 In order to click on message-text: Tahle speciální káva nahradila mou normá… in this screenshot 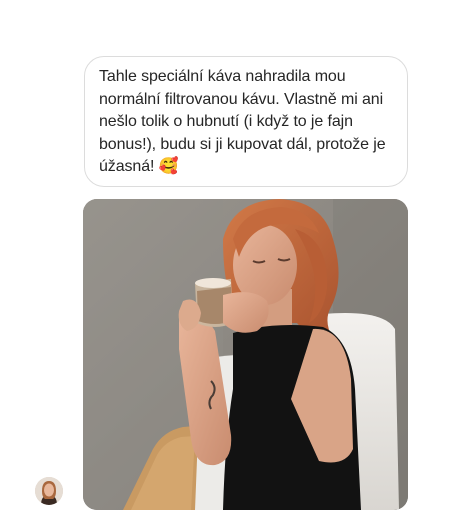, I will do `click(242, 121)`.